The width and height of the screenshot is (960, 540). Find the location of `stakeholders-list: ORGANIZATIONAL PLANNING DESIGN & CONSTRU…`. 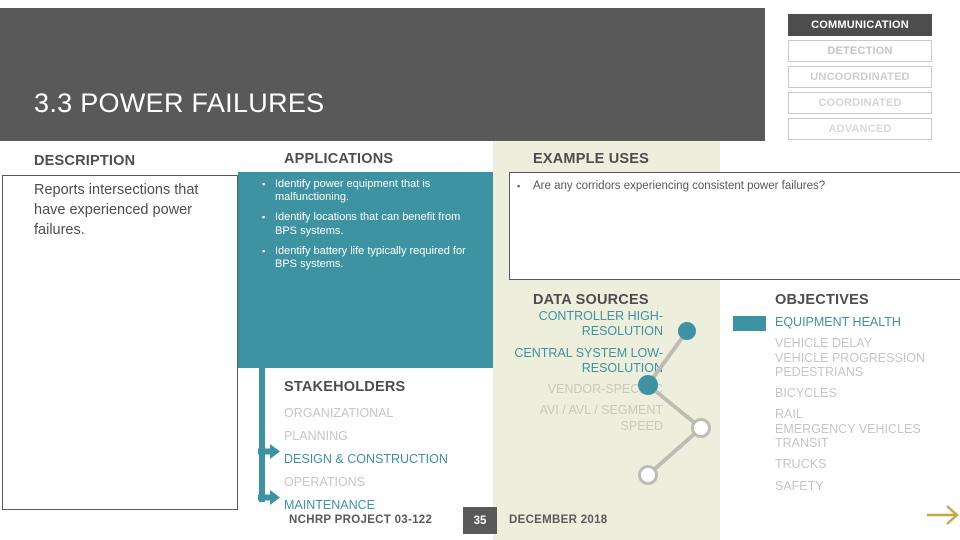

stakeholders-list: ORGANIZATIONAL PLANNING DESIGN & CONSTRU… is located at coordinates (399, 459).